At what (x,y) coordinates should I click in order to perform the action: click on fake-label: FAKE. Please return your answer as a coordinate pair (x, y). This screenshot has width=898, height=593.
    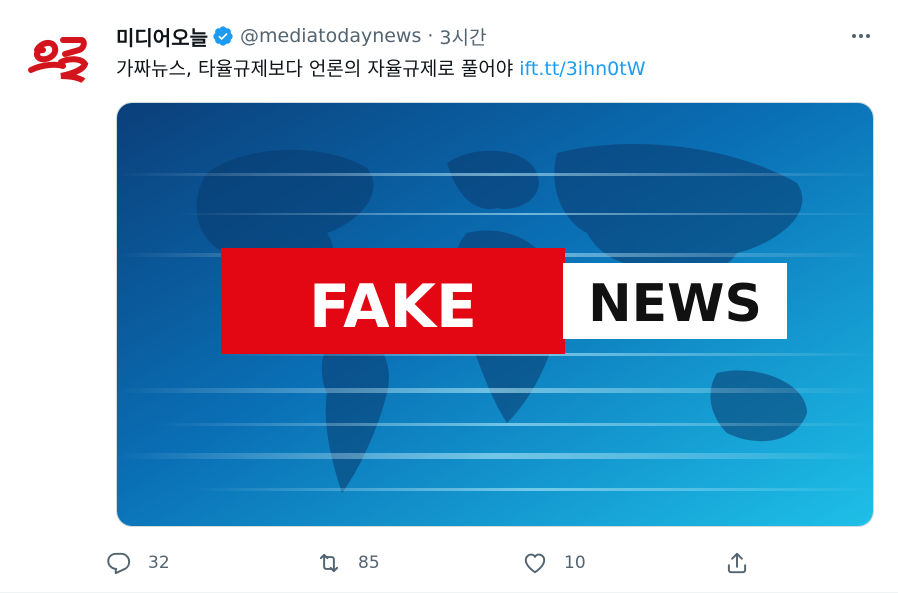
    Looking at the image, I should click on (393, 307).